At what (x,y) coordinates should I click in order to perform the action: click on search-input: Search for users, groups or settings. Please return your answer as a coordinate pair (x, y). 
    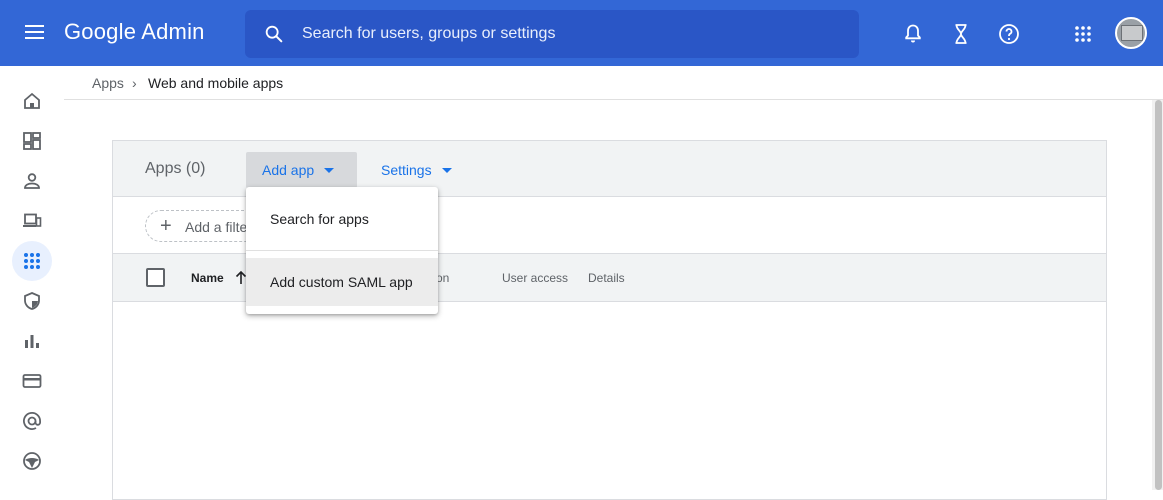
    Looking at the image, I should click on (428, 34).